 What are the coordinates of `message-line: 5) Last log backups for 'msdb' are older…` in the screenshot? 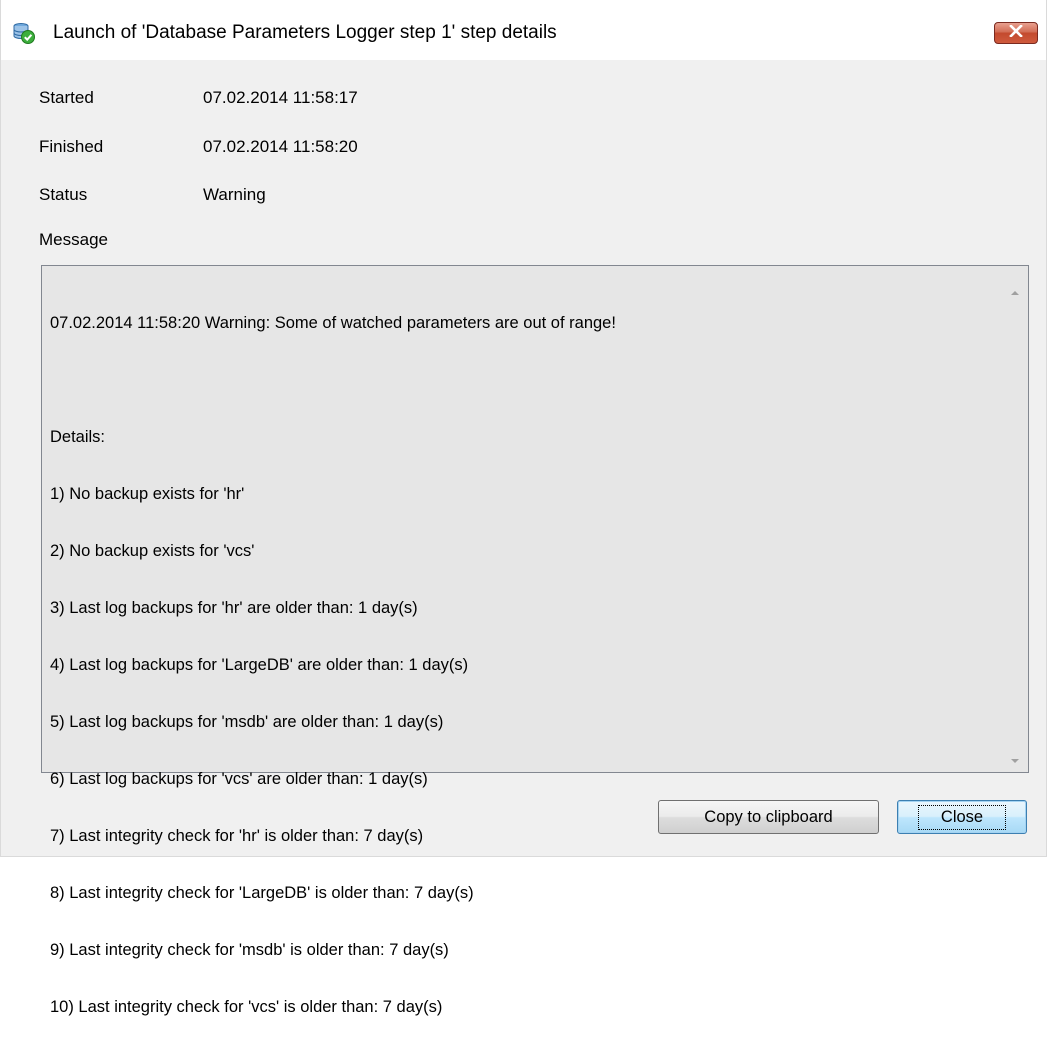 It's located at (247, 722).